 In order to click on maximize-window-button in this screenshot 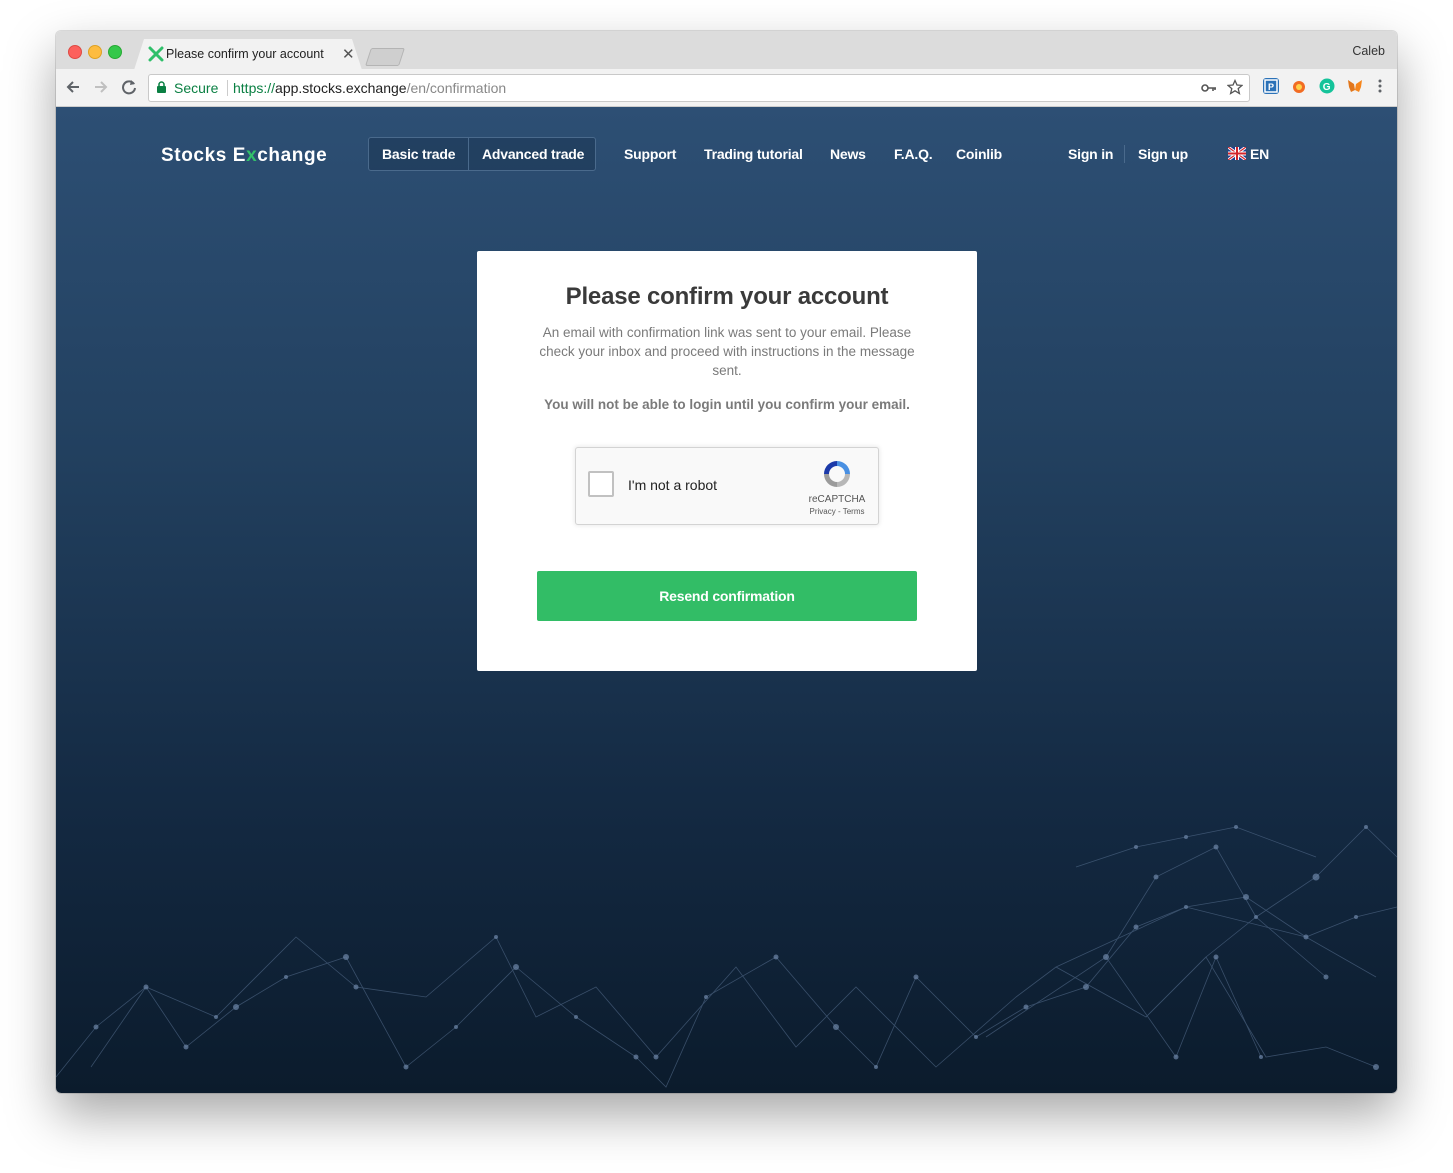, I will do `click(115, 52)`.